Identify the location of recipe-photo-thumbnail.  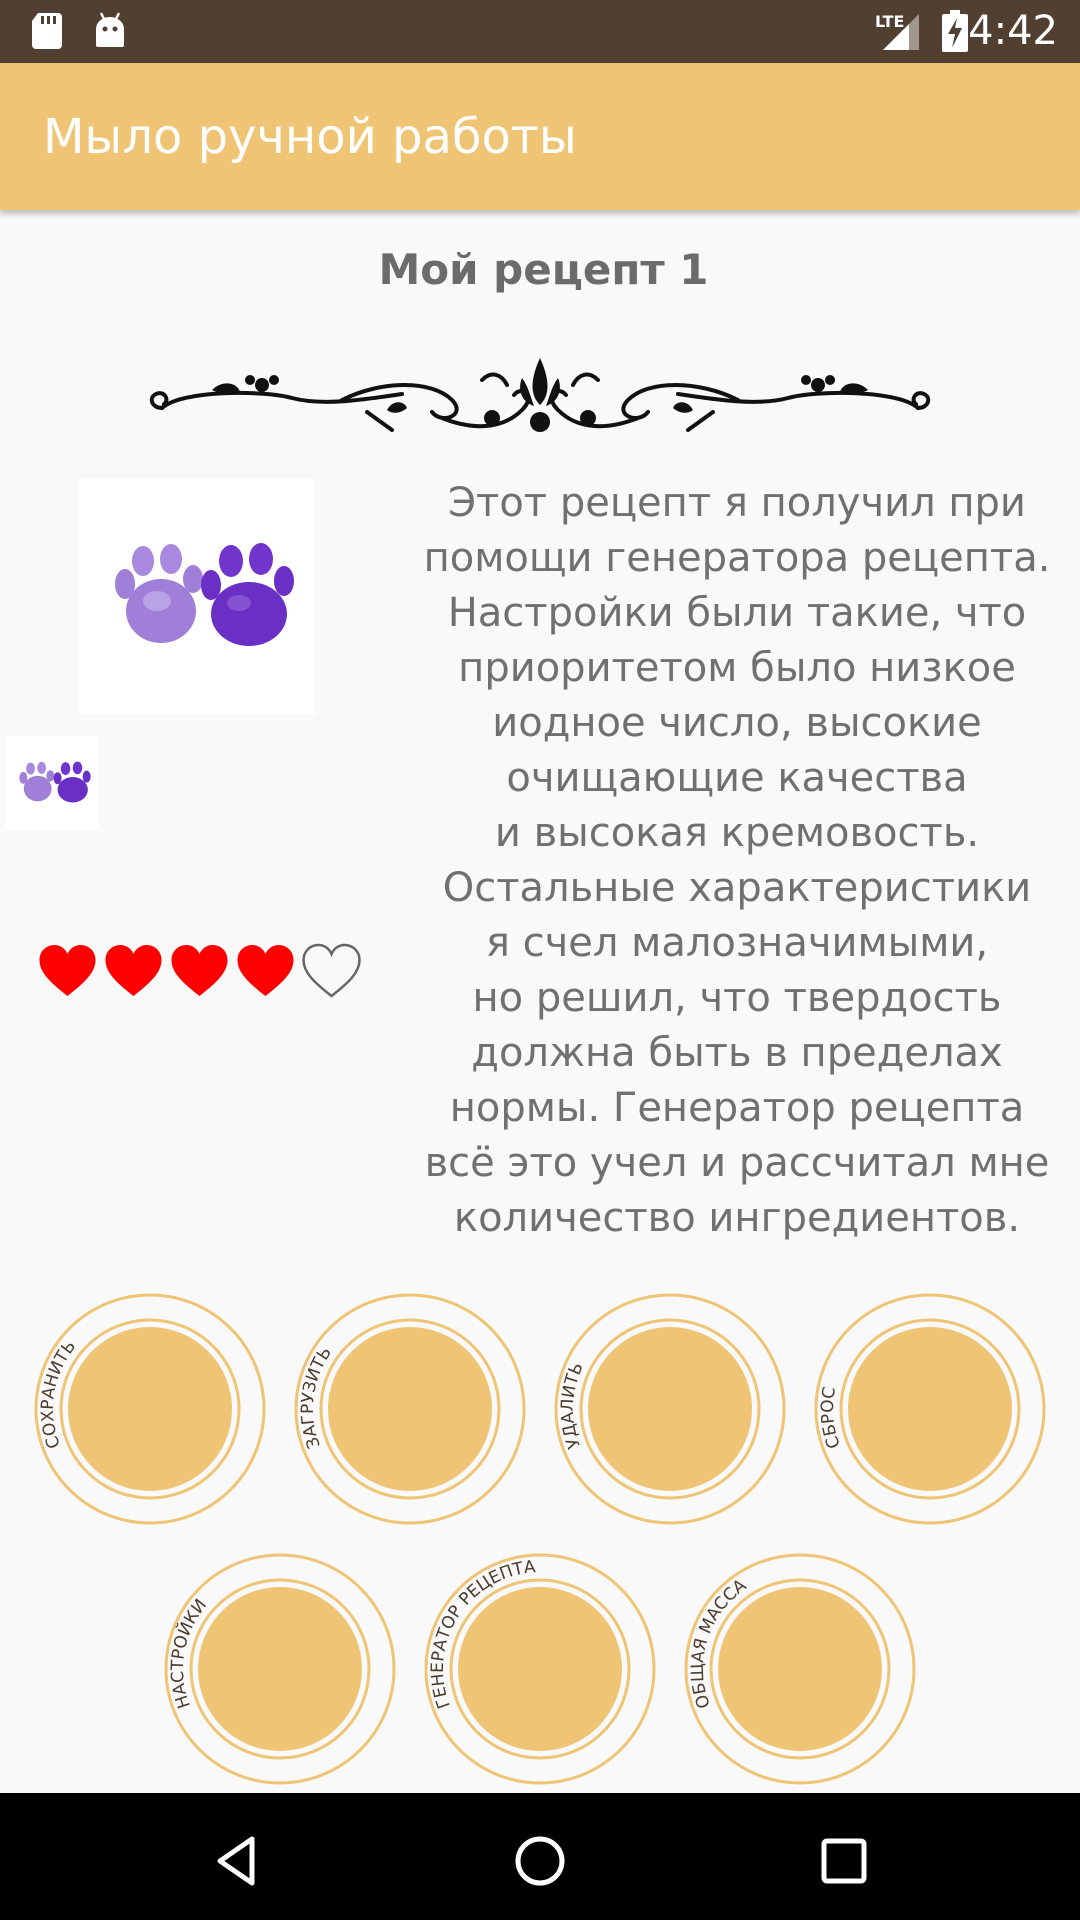
(52, 783).